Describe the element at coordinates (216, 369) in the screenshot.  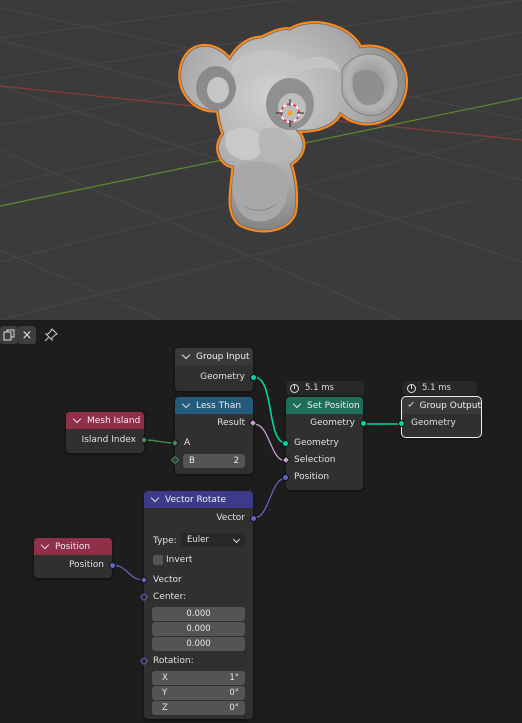
I see `group-input-node: Group Input Geometry` at that location.